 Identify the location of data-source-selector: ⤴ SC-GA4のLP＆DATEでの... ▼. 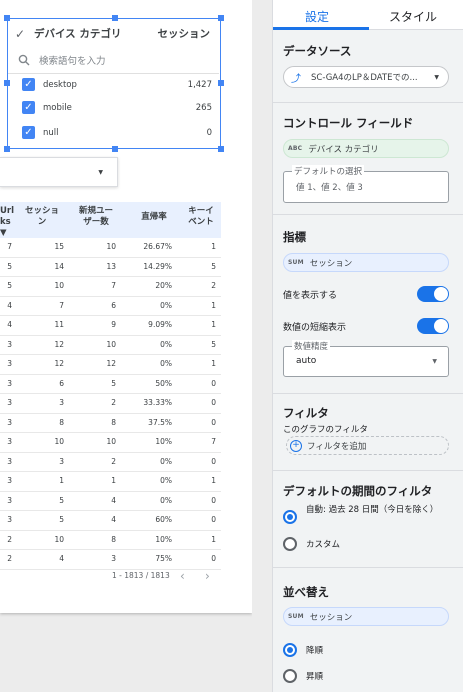
(366, 77).